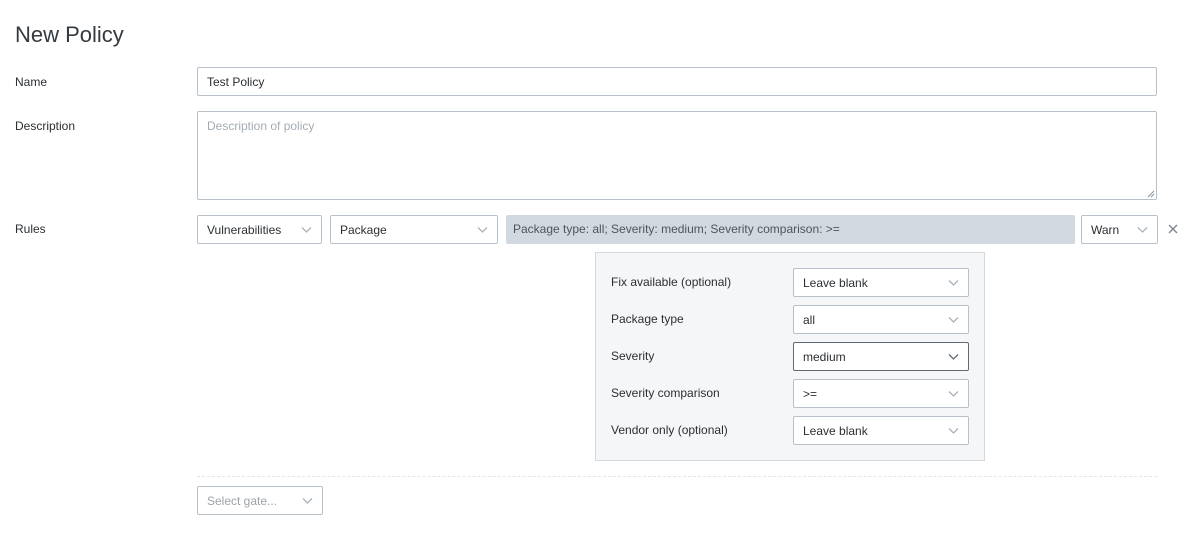 The height and width of the screenshot is (539, 1200). What do you see at coordinates (881, 430) in the screenshot?
I see `param-select-vendor-only: Leave blank` at bounding box center [881, 430].